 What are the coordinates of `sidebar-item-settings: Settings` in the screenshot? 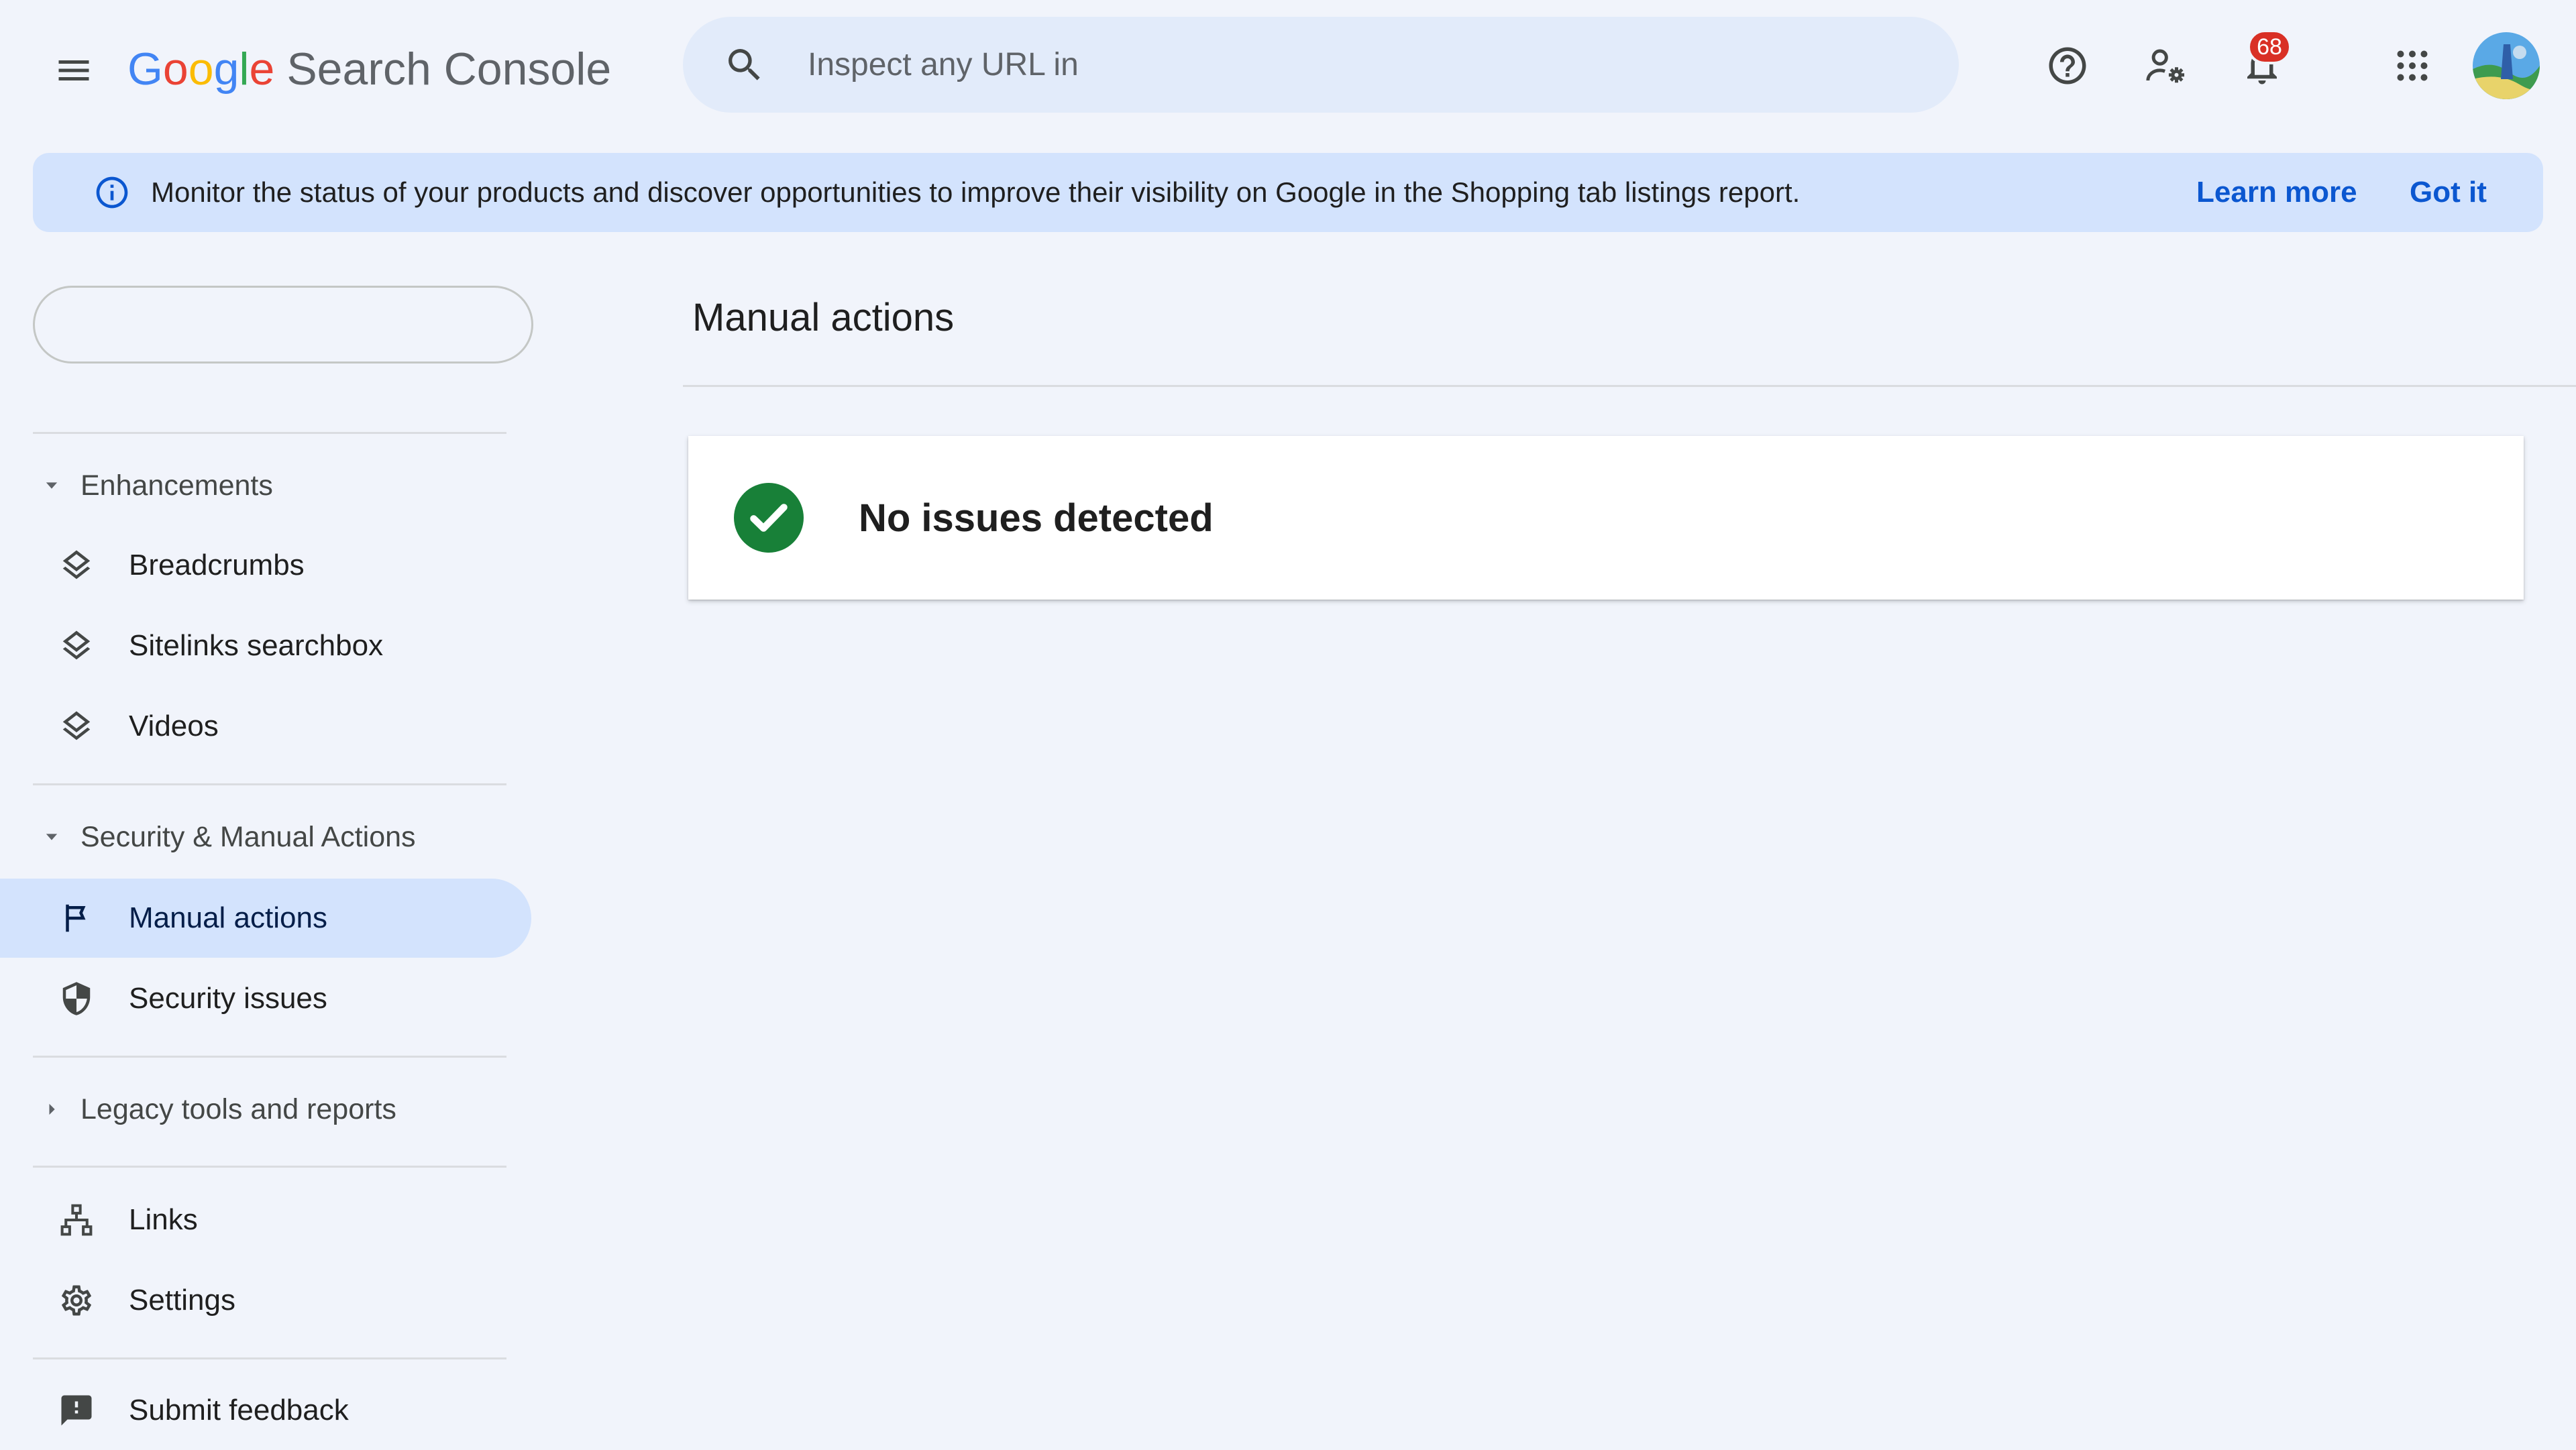 It's located at (265, 1300).